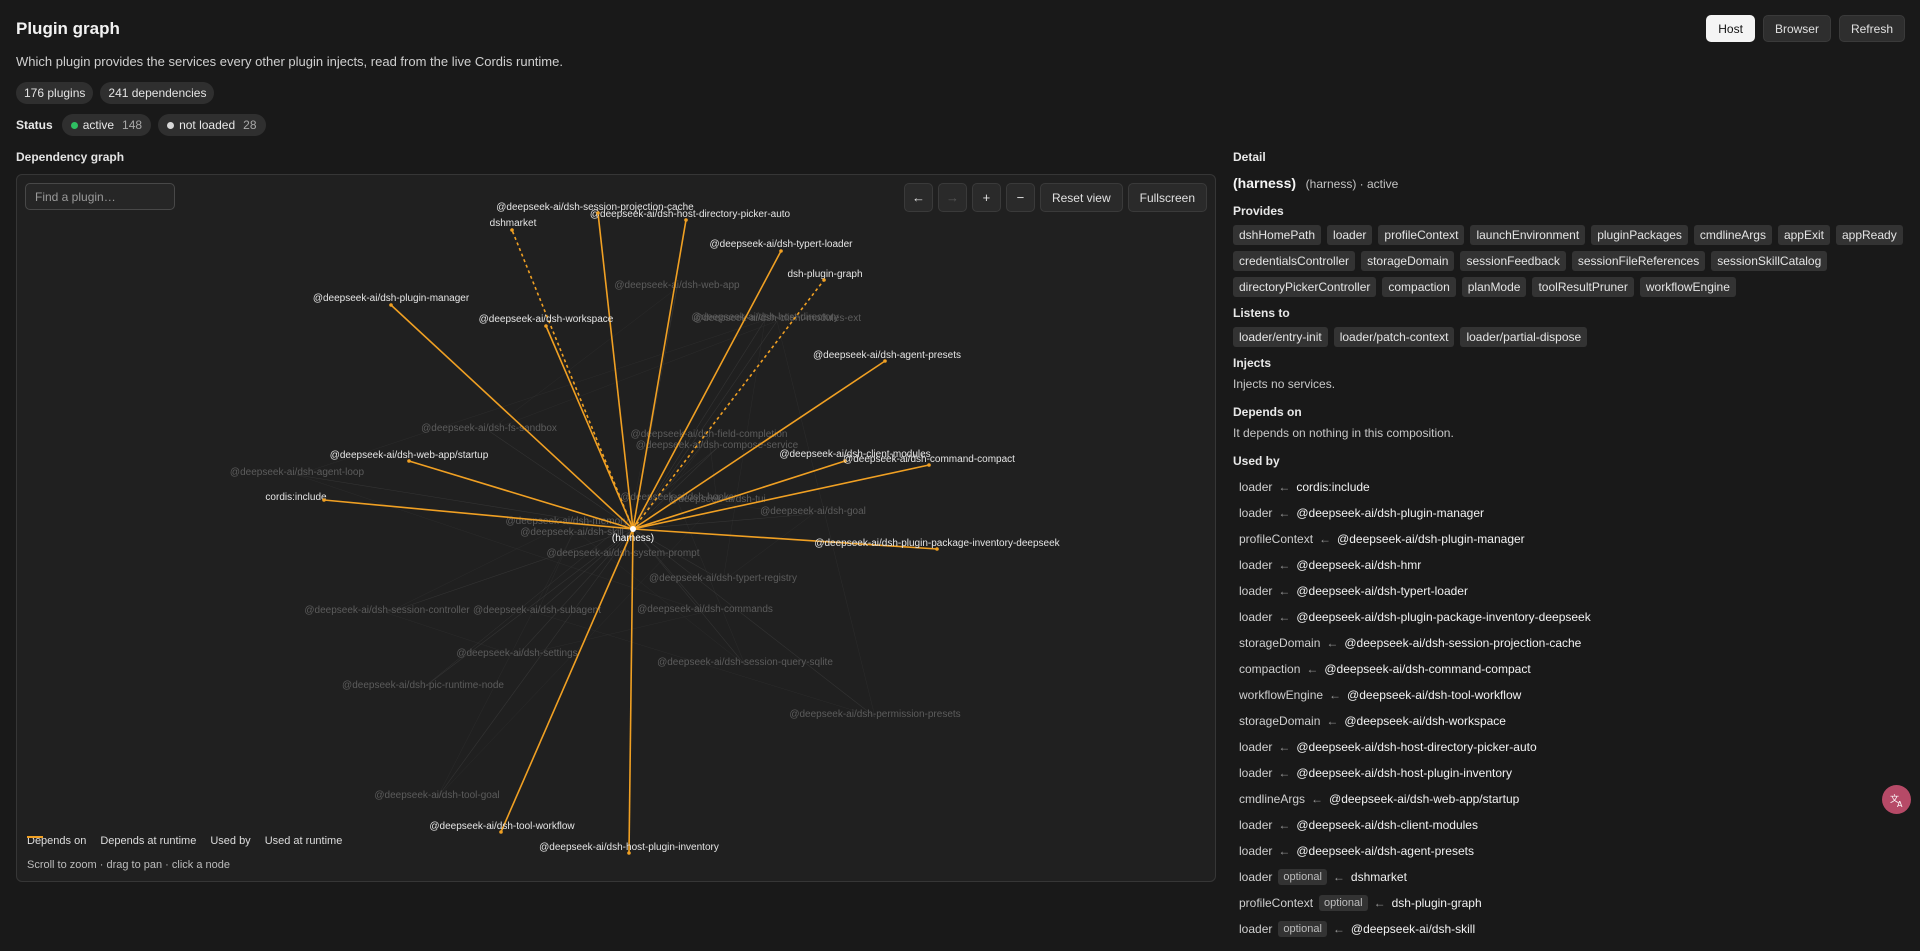  Describe the element at coordinates (106, 125) in the screenshot. I see `status-active-chip: active 148` at that location.